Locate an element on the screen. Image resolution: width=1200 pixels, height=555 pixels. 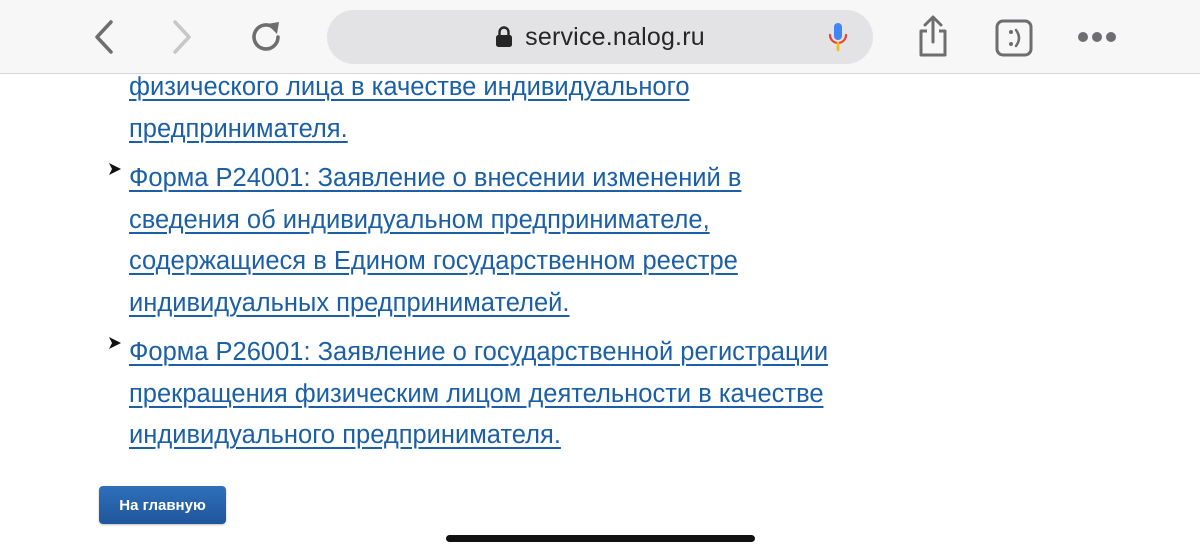
forward-button is located at coordinates (182, 37).